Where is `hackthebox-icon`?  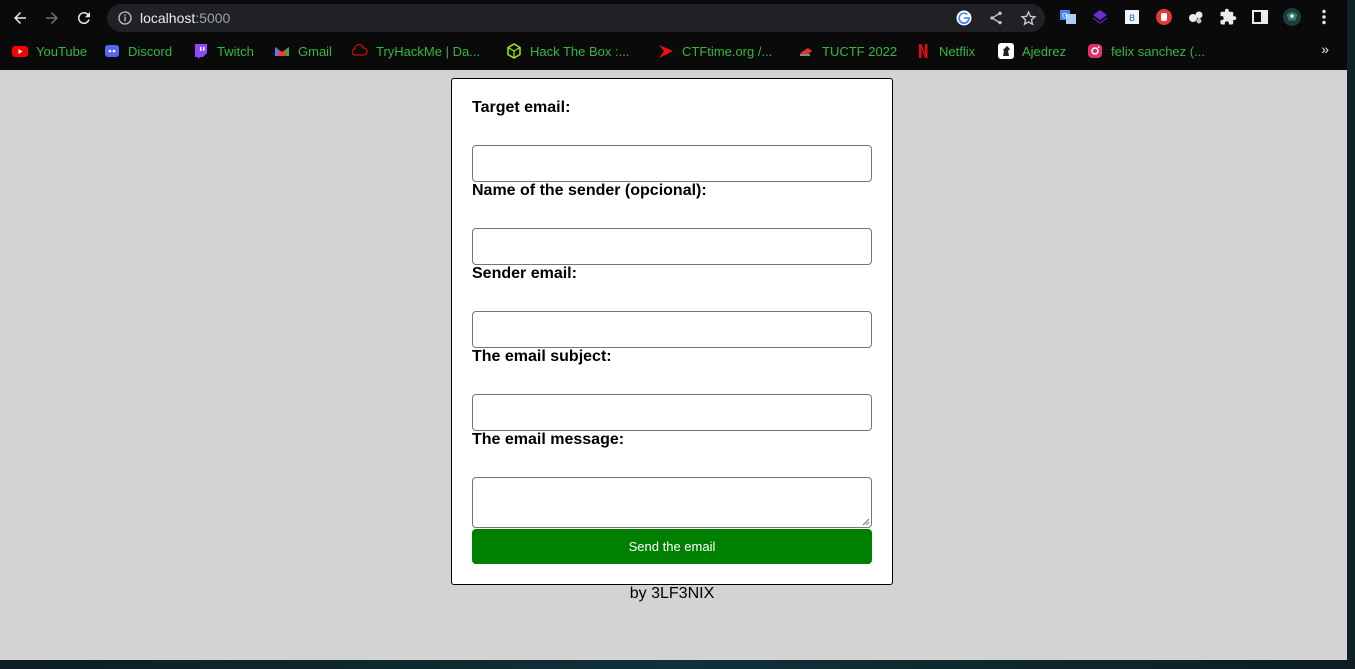 hackthebox-icon is located at coordinates (514, 51).